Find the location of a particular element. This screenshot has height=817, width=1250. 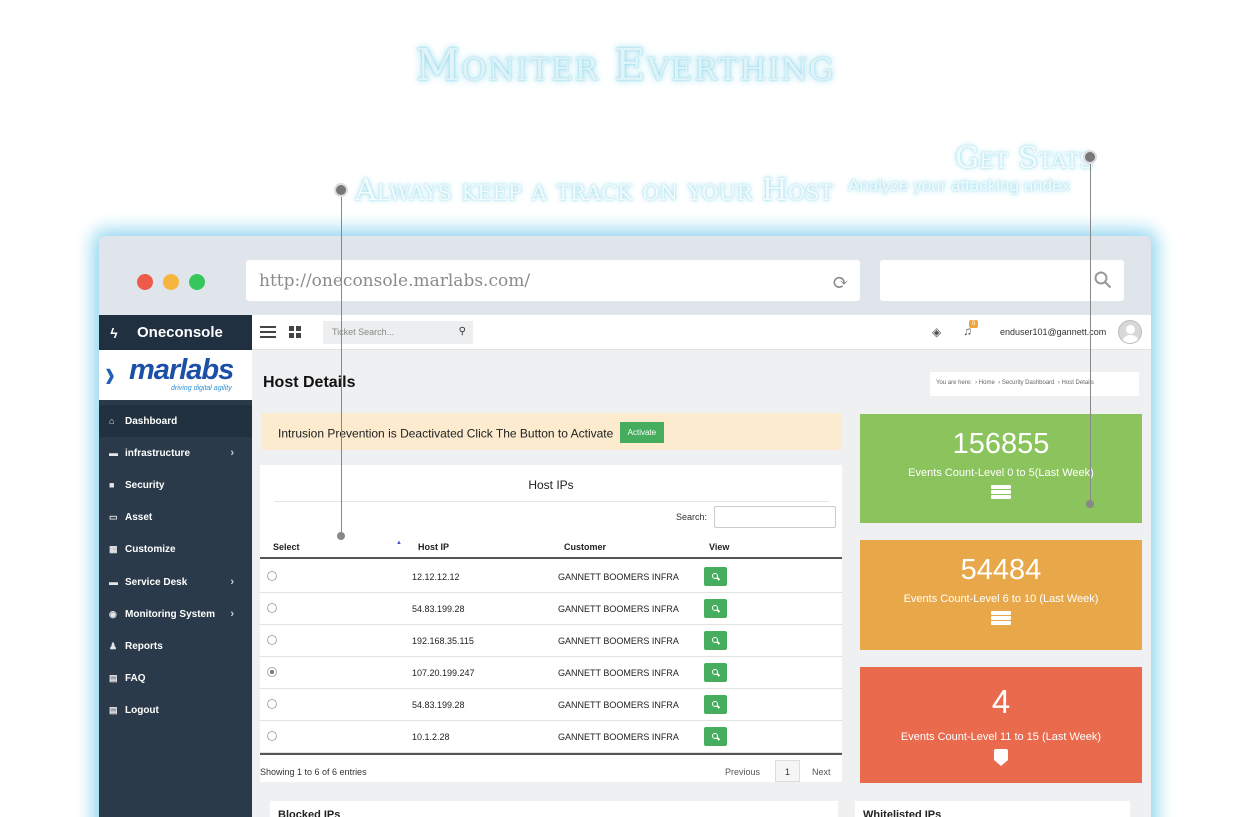

refresh-icon: ⟳ is located at coordinates (840, 282).